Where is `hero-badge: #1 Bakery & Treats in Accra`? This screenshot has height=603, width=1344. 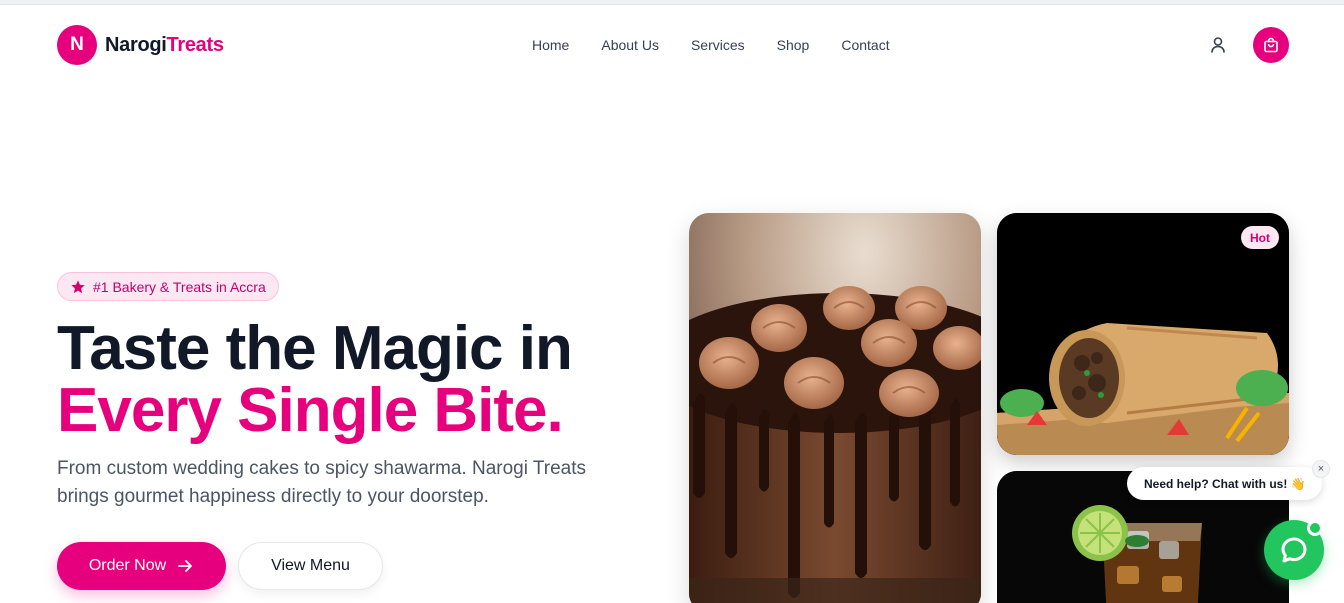
hero-badge: #1 Bakery & Treats in Accra is located at coordinates (168, 286).